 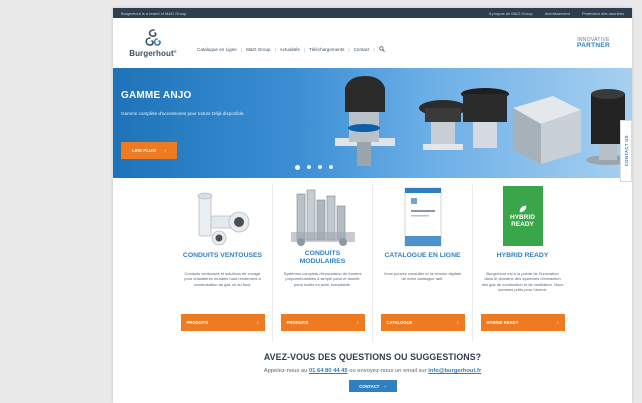 I want to click on top-link-about: A propos de M&G Group, so click(x=511, y=13).